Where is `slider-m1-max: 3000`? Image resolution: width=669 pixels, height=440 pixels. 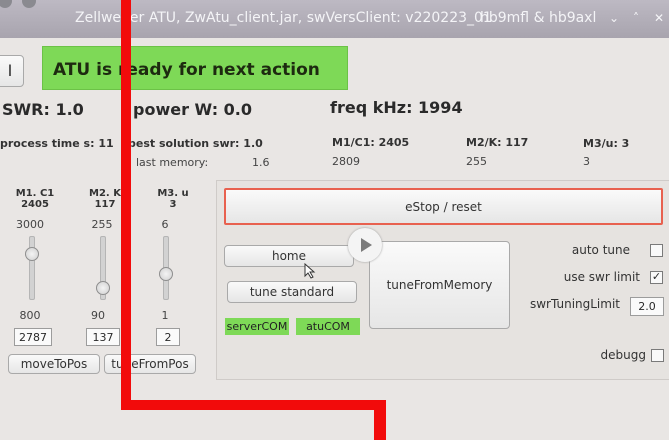 slider-m1-max: 3000 is located at coordinates (30, 224).